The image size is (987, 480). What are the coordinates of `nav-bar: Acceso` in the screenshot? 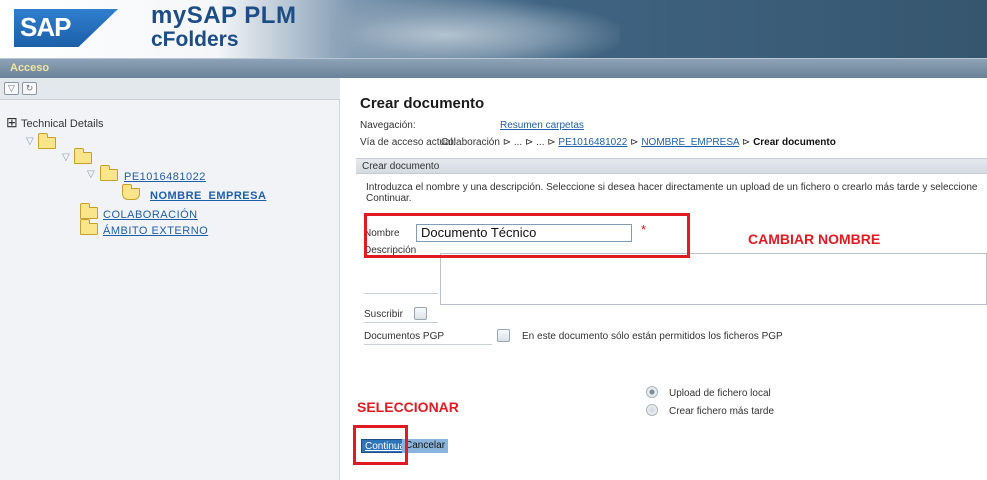 It's located at (493, 68).